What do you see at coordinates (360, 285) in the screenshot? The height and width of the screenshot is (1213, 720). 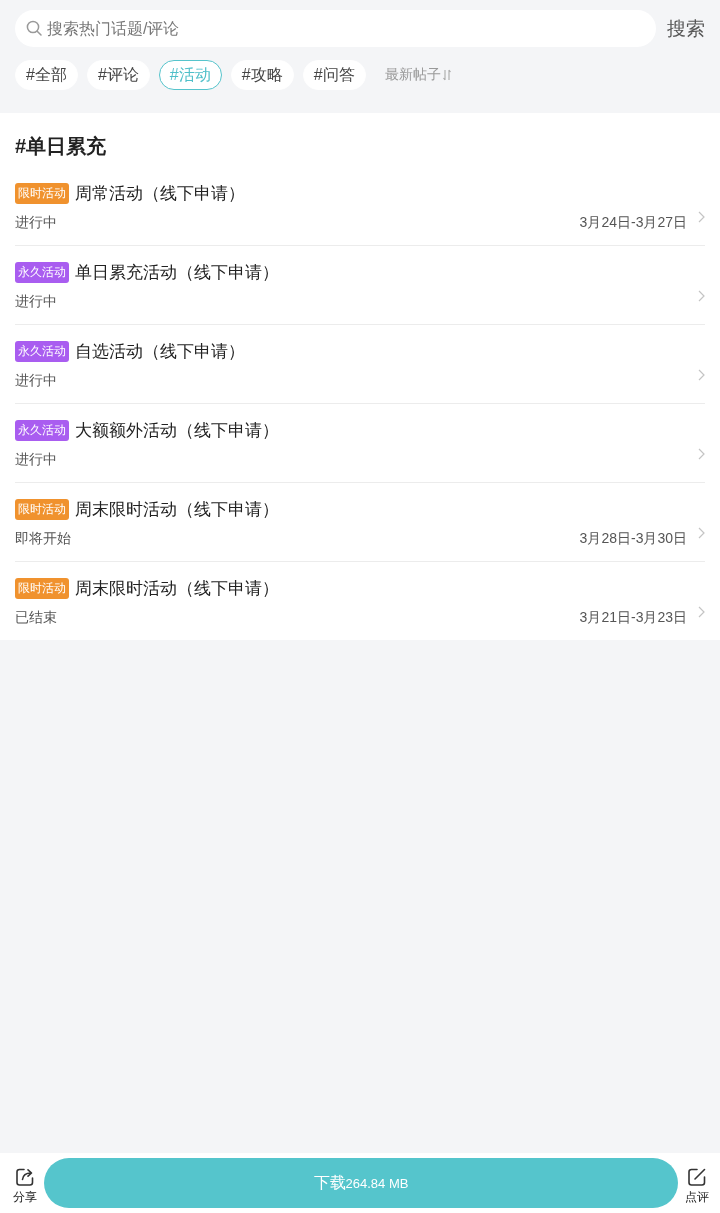 I see `activity-item: 永久活动 单日累充活动（线下申请） 进行中` at bounding box center [360, 285].